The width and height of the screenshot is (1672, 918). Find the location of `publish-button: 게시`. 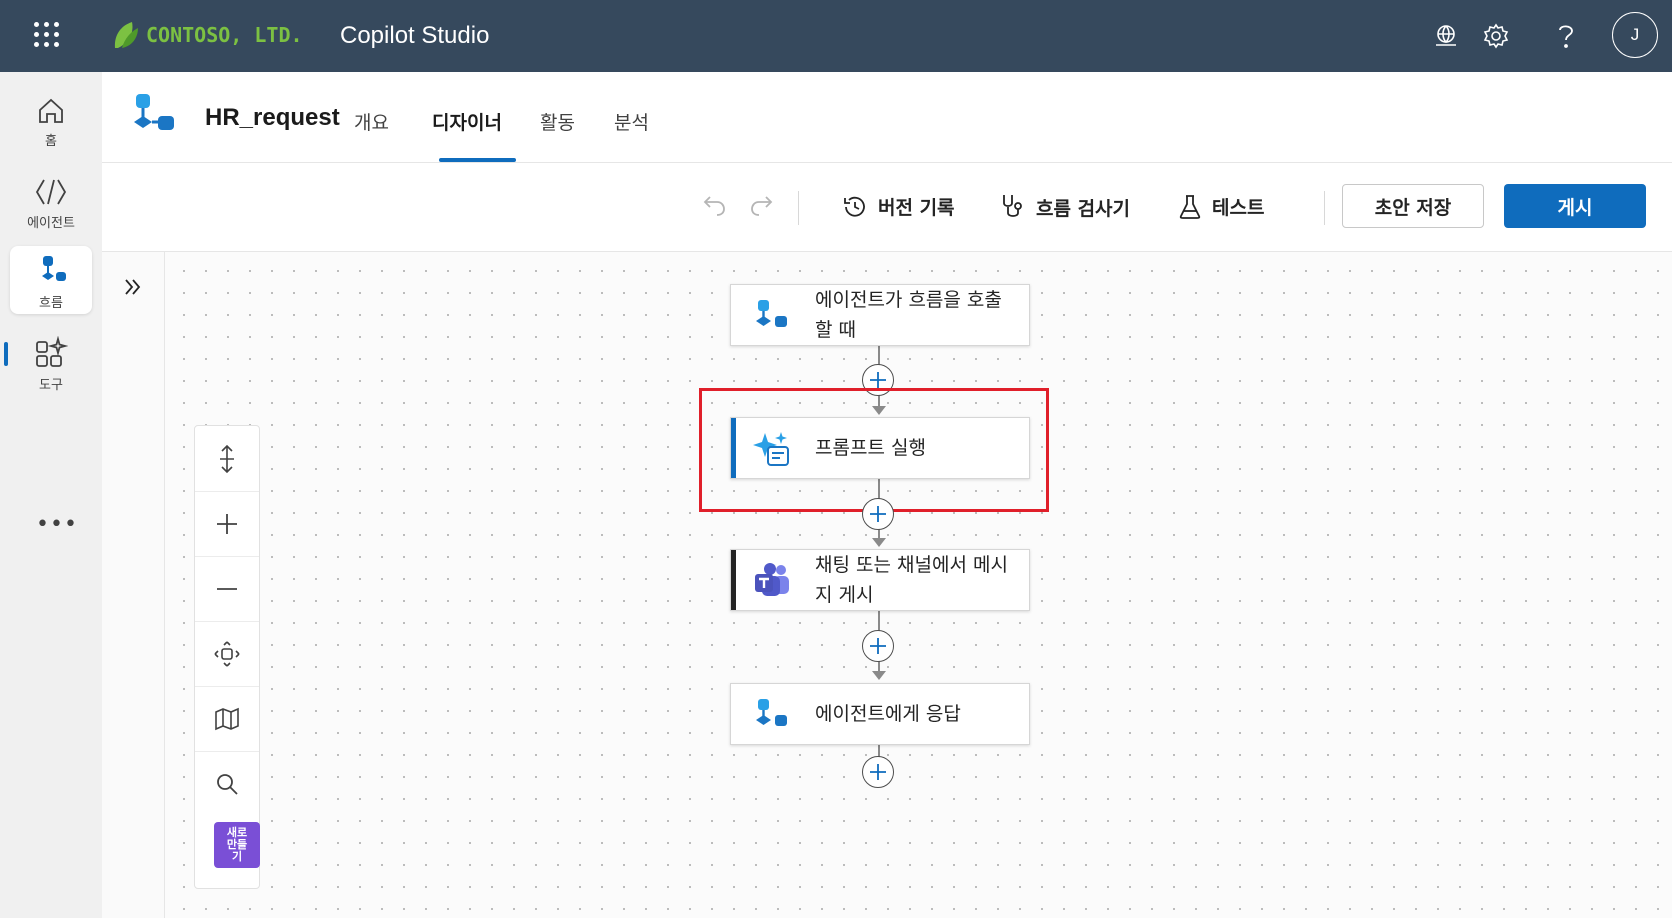

publish-button: 게시 is located at coordinates (1575, 206).